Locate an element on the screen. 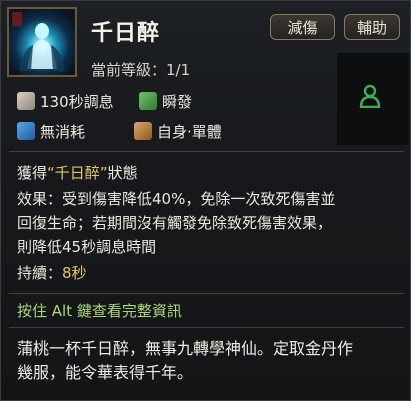 This screenshot has width=411, height=401. attr-cooldown: 130秒調息 is located at coordinates (65, 102).